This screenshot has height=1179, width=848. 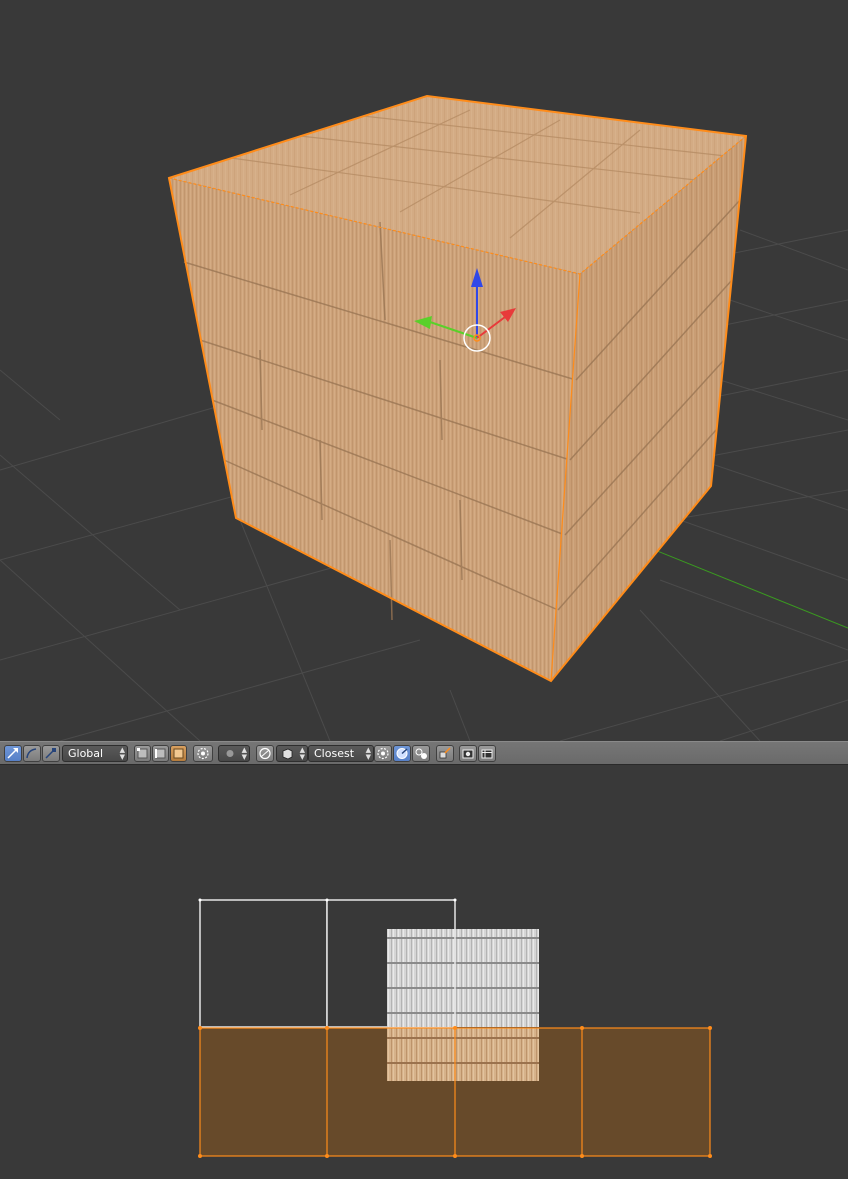 I want to click on align-rotation-button, so click(x=402, y=753).